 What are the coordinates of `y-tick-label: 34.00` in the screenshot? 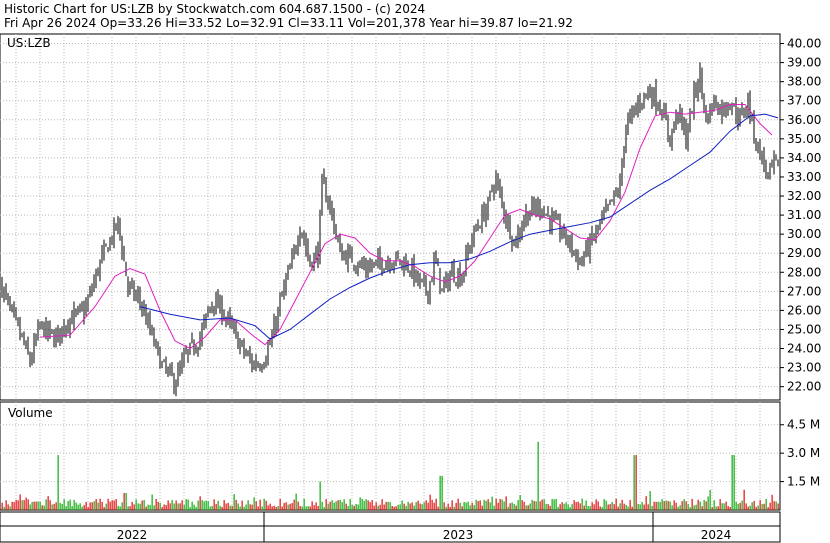 It's located at (804, 158).